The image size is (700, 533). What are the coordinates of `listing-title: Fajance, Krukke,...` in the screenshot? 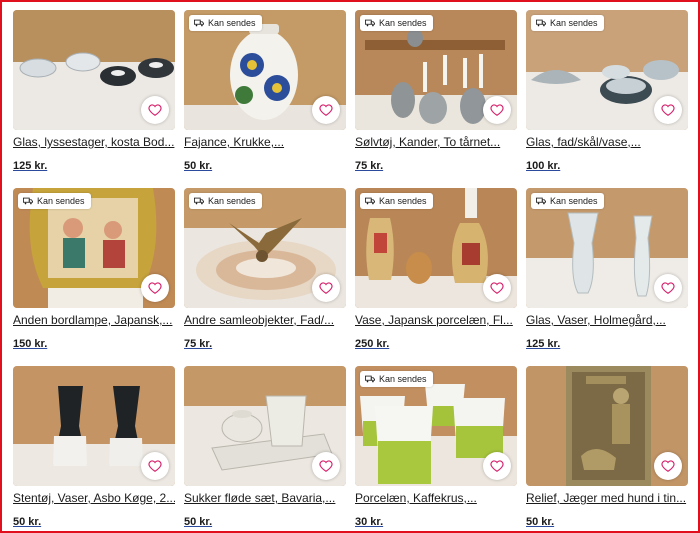 It's located at (265, 142).